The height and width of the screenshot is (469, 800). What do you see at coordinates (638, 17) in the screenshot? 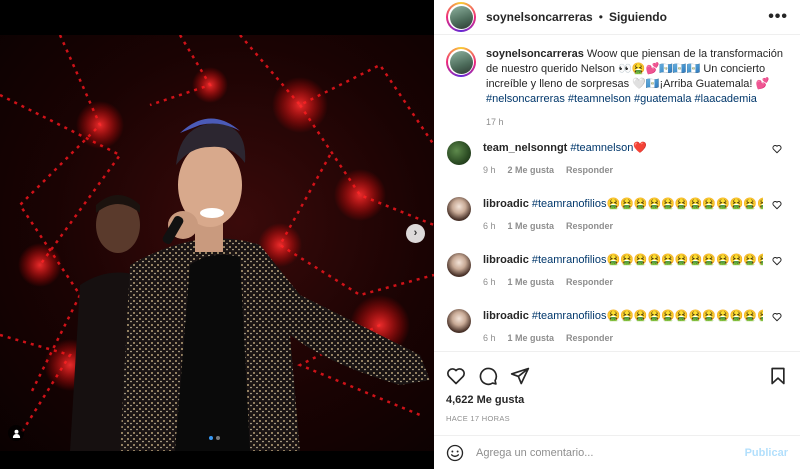
I see `following-button: Siguiendo` at bounding box center [638, 17].